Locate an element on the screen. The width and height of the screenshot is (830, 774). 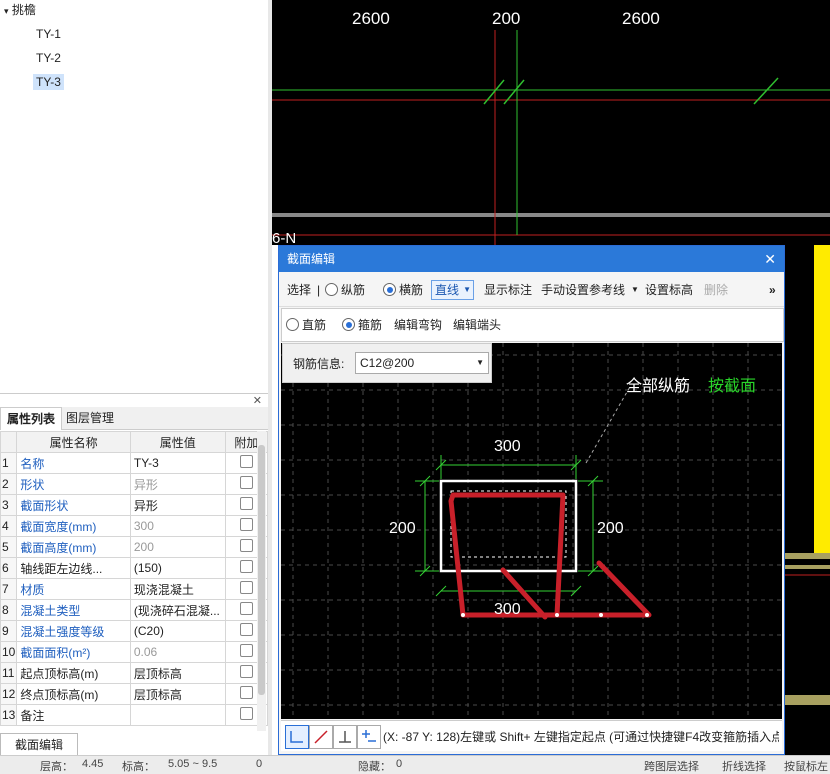
table-row: 1 名称 TY-3 is located at coordinates (134, 463).